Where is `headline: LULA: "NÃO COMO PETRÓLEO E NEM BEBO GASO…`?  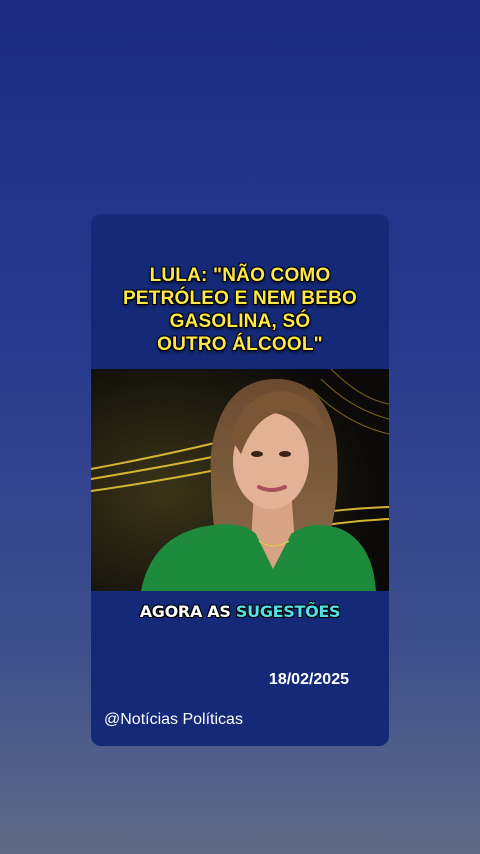
headline: LULA: "NÃO COMO PETRÓLEO E NEM BEBO GASO… is located at coordinates (240, 310).